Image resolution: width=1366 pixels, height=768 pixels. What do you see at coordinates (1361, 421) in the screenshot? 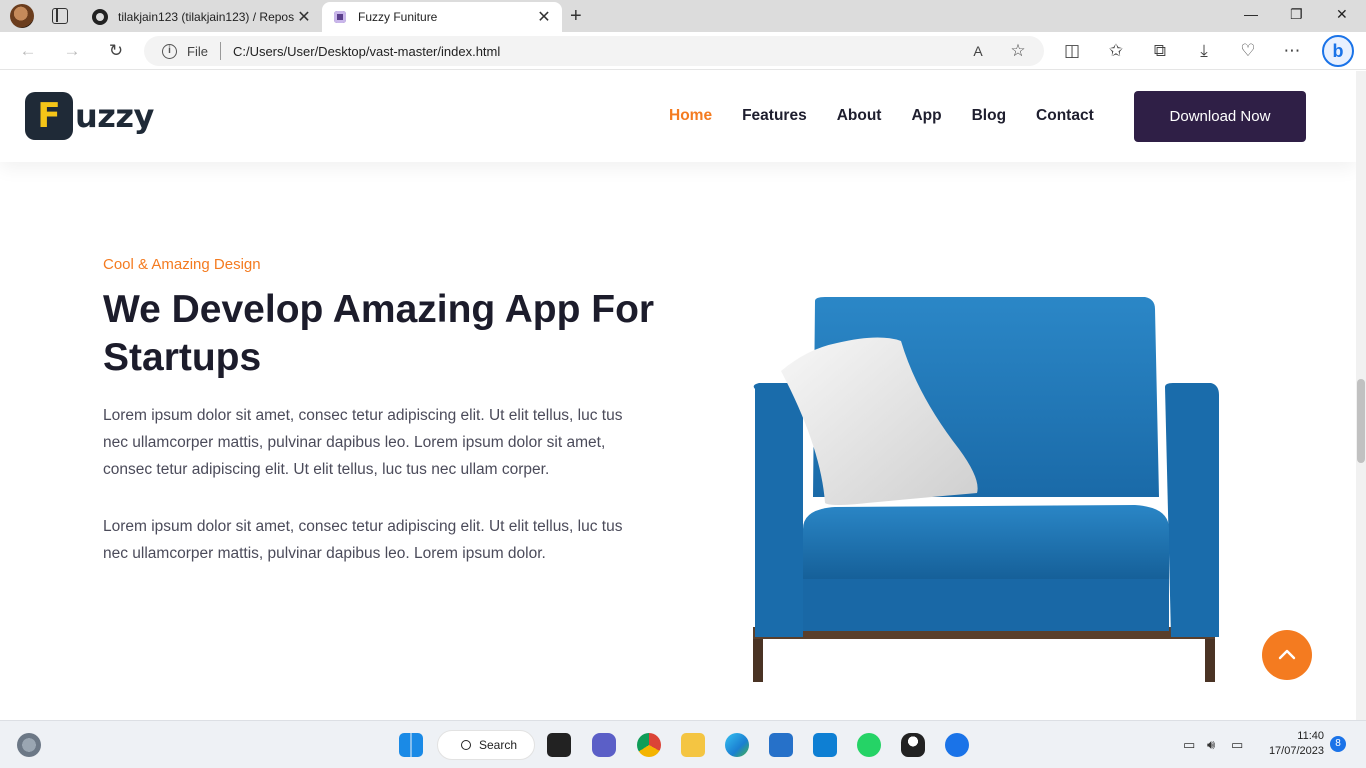
I see `scrollbar-thumb` at bounding box center [1361, 421].